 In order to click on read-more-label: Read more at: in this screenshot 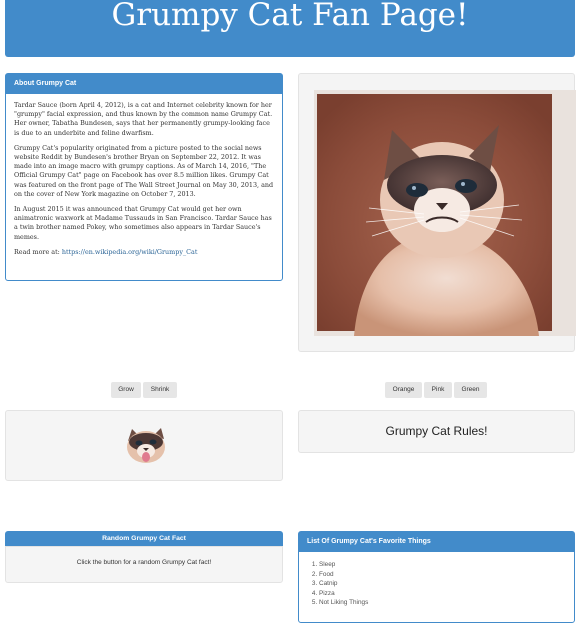, I will do `click(38, 251)`.